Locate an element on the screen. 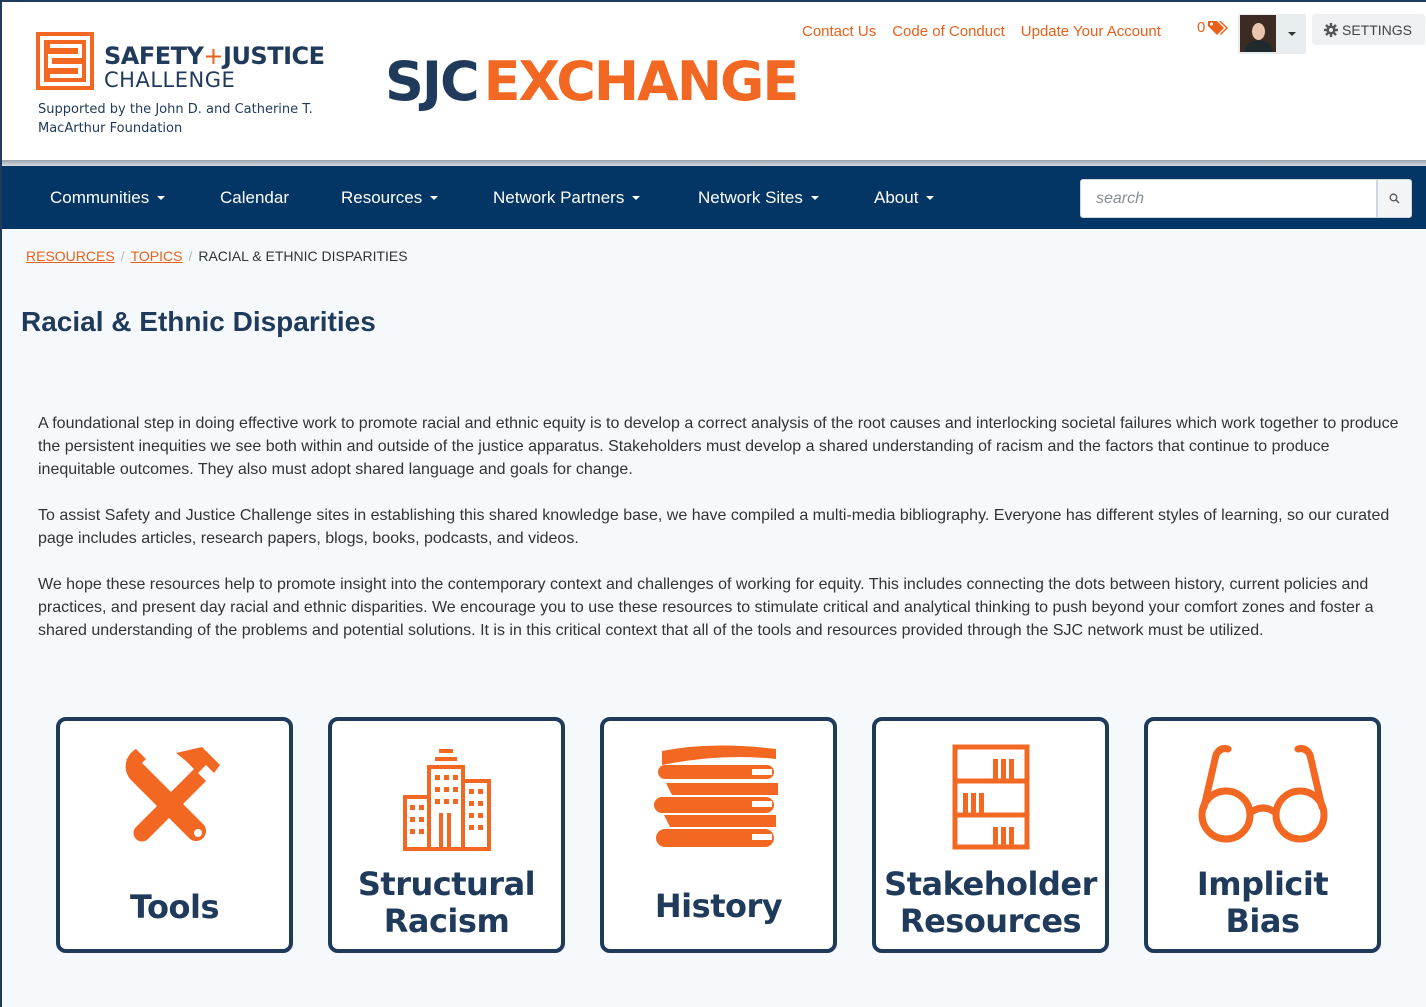  logo-title: SAFETY+JUSTICE is located at coordinates (214, 56).